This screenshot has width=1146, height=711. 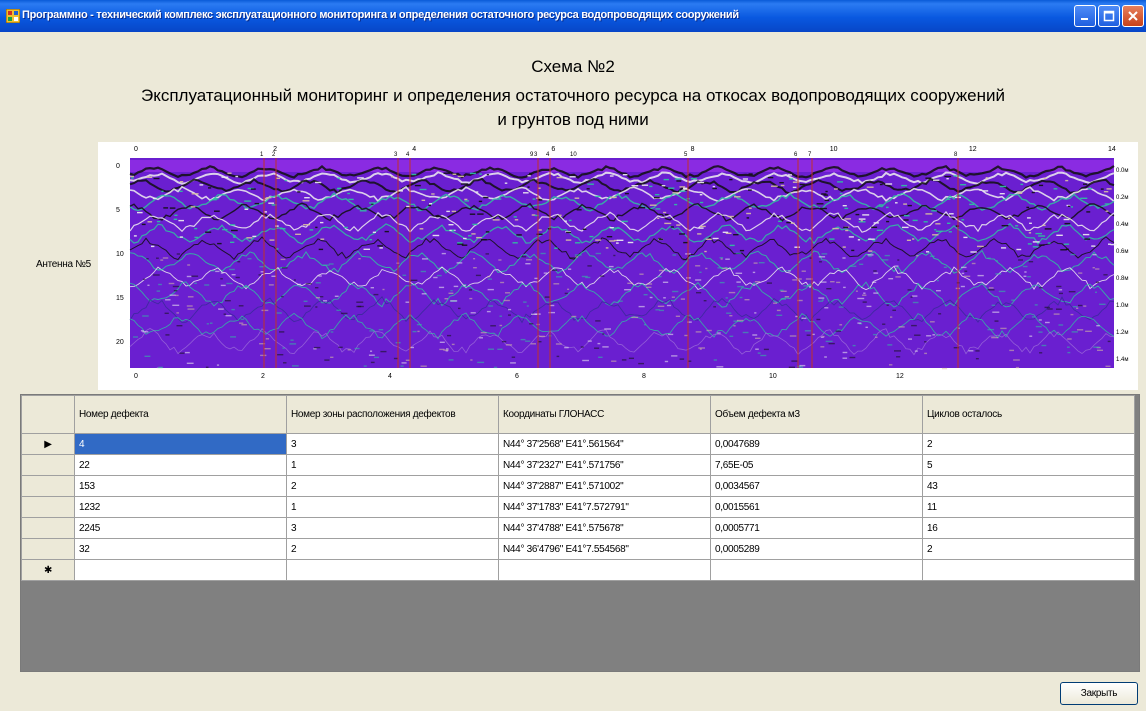 I want to click on table-cell: N44° 37'1783" E41°7.572791", so click(x=604, y=507).